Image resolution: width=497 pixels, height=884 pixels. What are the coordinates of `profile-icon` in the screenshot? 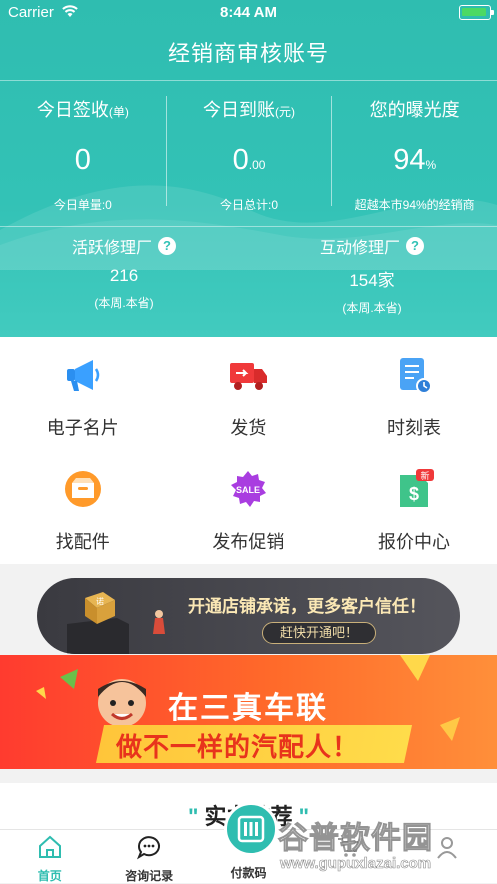 It's located at (447, 848).